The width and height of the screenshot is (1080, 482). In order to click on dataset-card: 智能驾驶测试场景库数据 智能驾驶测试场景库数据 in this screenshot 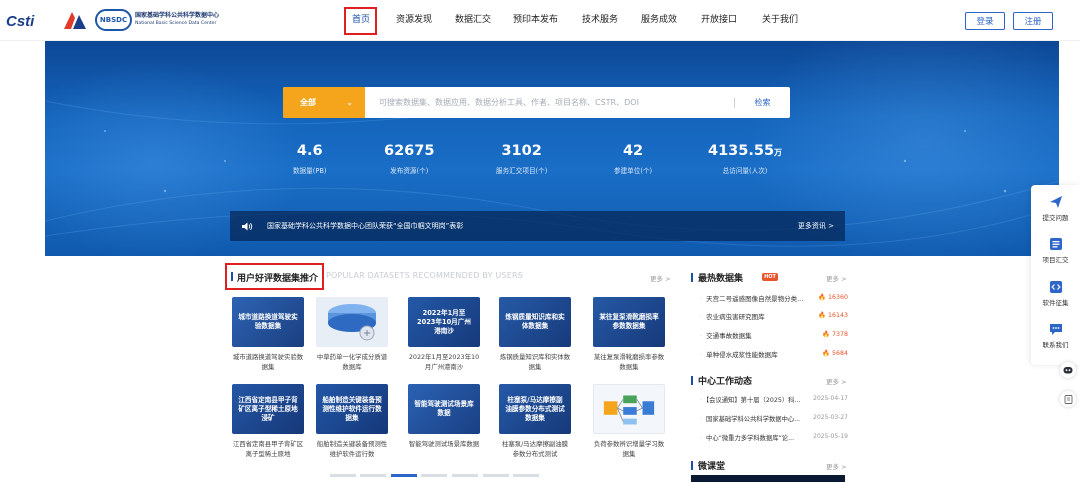, I will do `click(444, 417)`.